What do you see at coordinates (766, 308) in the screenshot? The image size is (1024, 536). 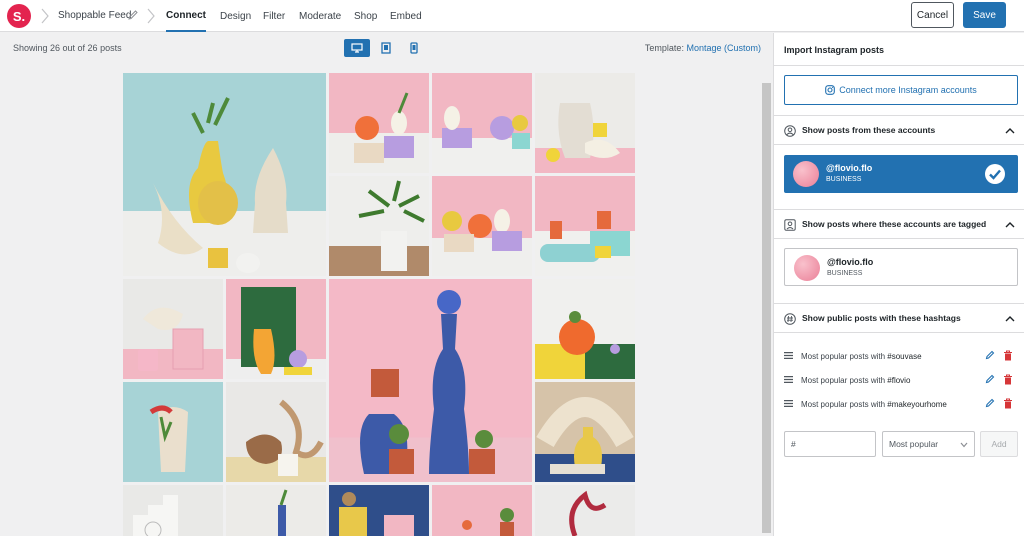 I see `preview-scrollbar` at bounding box center [766, 308].